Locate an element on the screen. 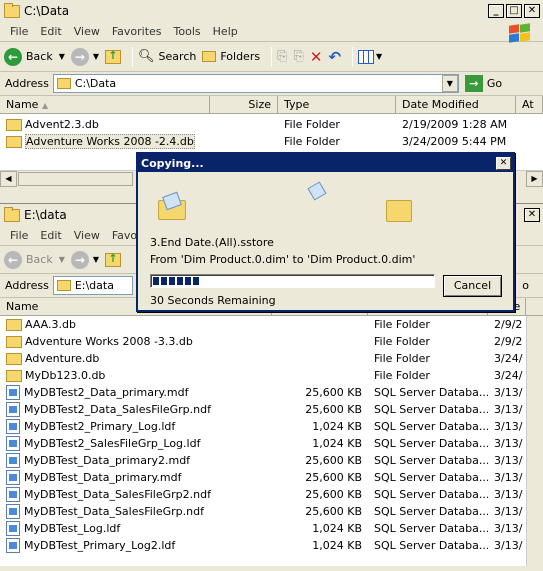 The height and width of the screenshot is (571, 543). delete-x-icon: ✕ is located at coordinates (316, 56).